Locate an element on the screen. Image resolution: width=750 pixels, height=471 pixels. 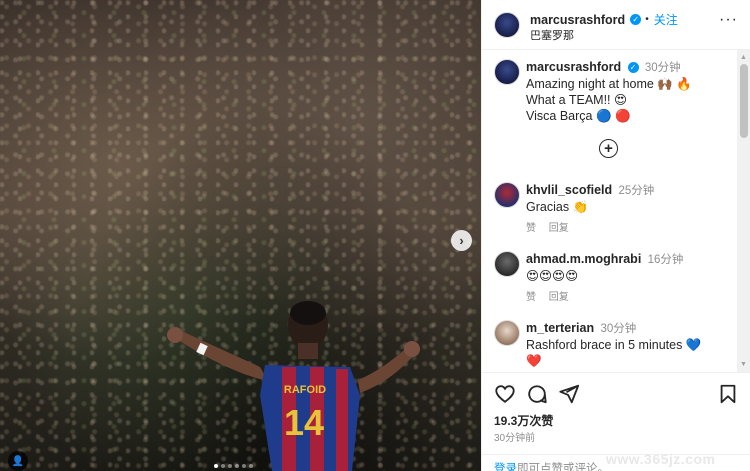
scrollbar-thumb is located at coordinates (744, 101).